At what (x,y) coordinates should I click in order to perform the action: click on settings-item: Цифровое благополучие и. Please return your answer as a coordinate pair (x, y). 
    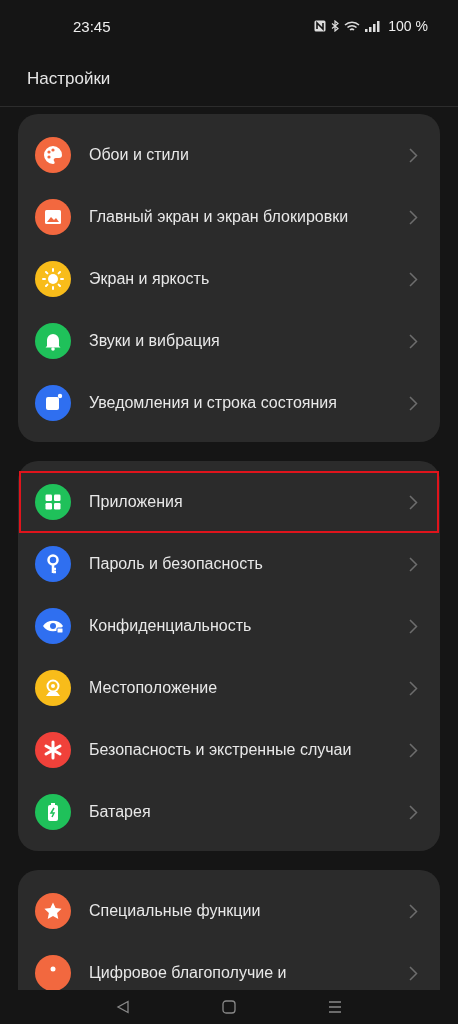
    Looking at the image, I should click on (229, 966).